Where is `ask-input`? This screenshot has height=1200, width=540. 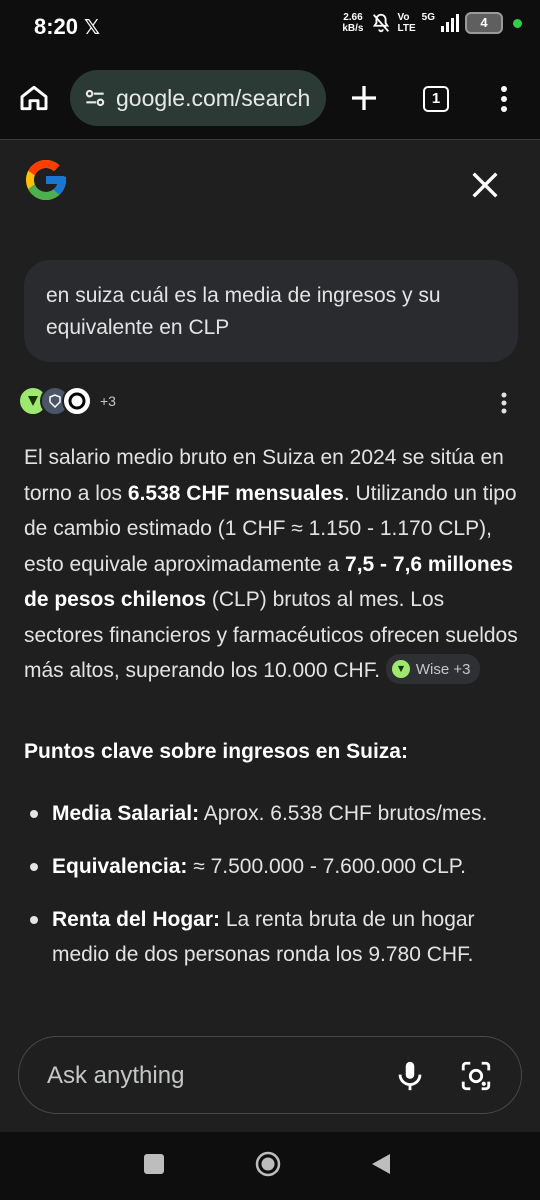 ask-input is located at coordinates (207, 1076).